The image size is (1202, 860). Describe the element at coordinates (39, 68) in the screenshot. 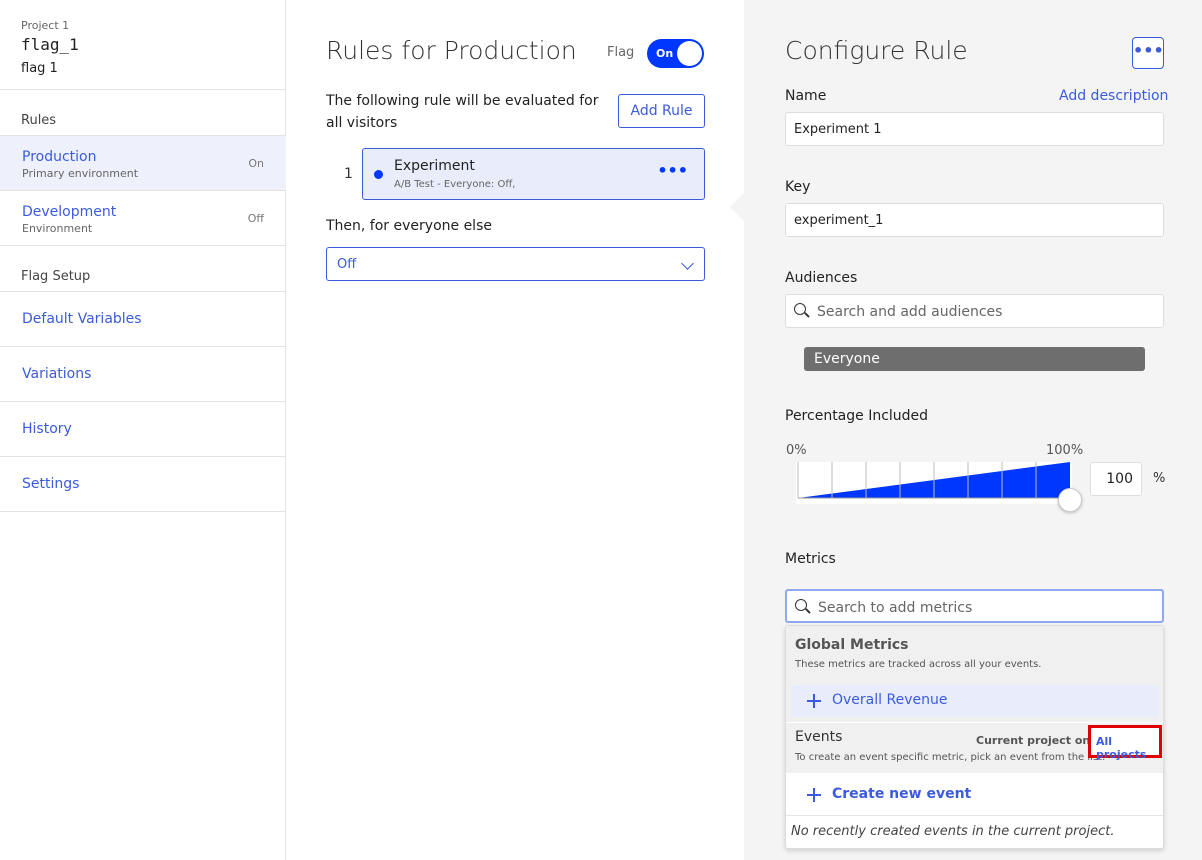

I see `flag-name: flag 1` at that location.